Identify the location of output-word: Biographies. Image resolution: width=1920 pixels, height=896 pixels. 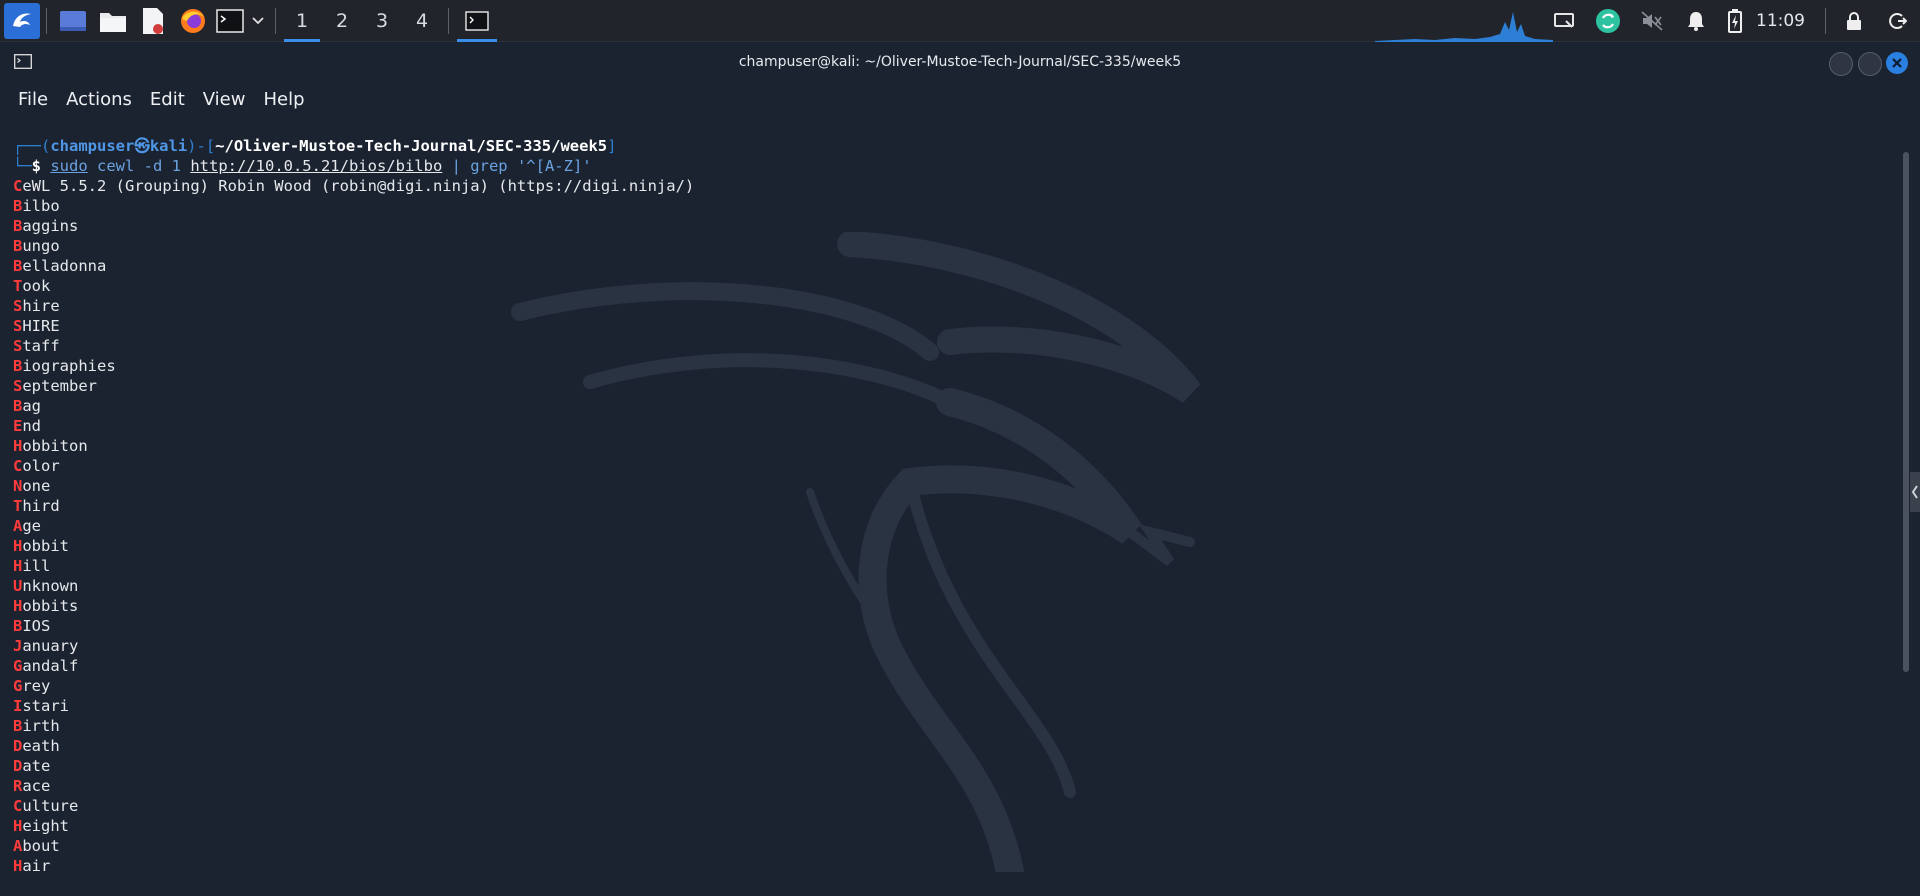
(64, 366).